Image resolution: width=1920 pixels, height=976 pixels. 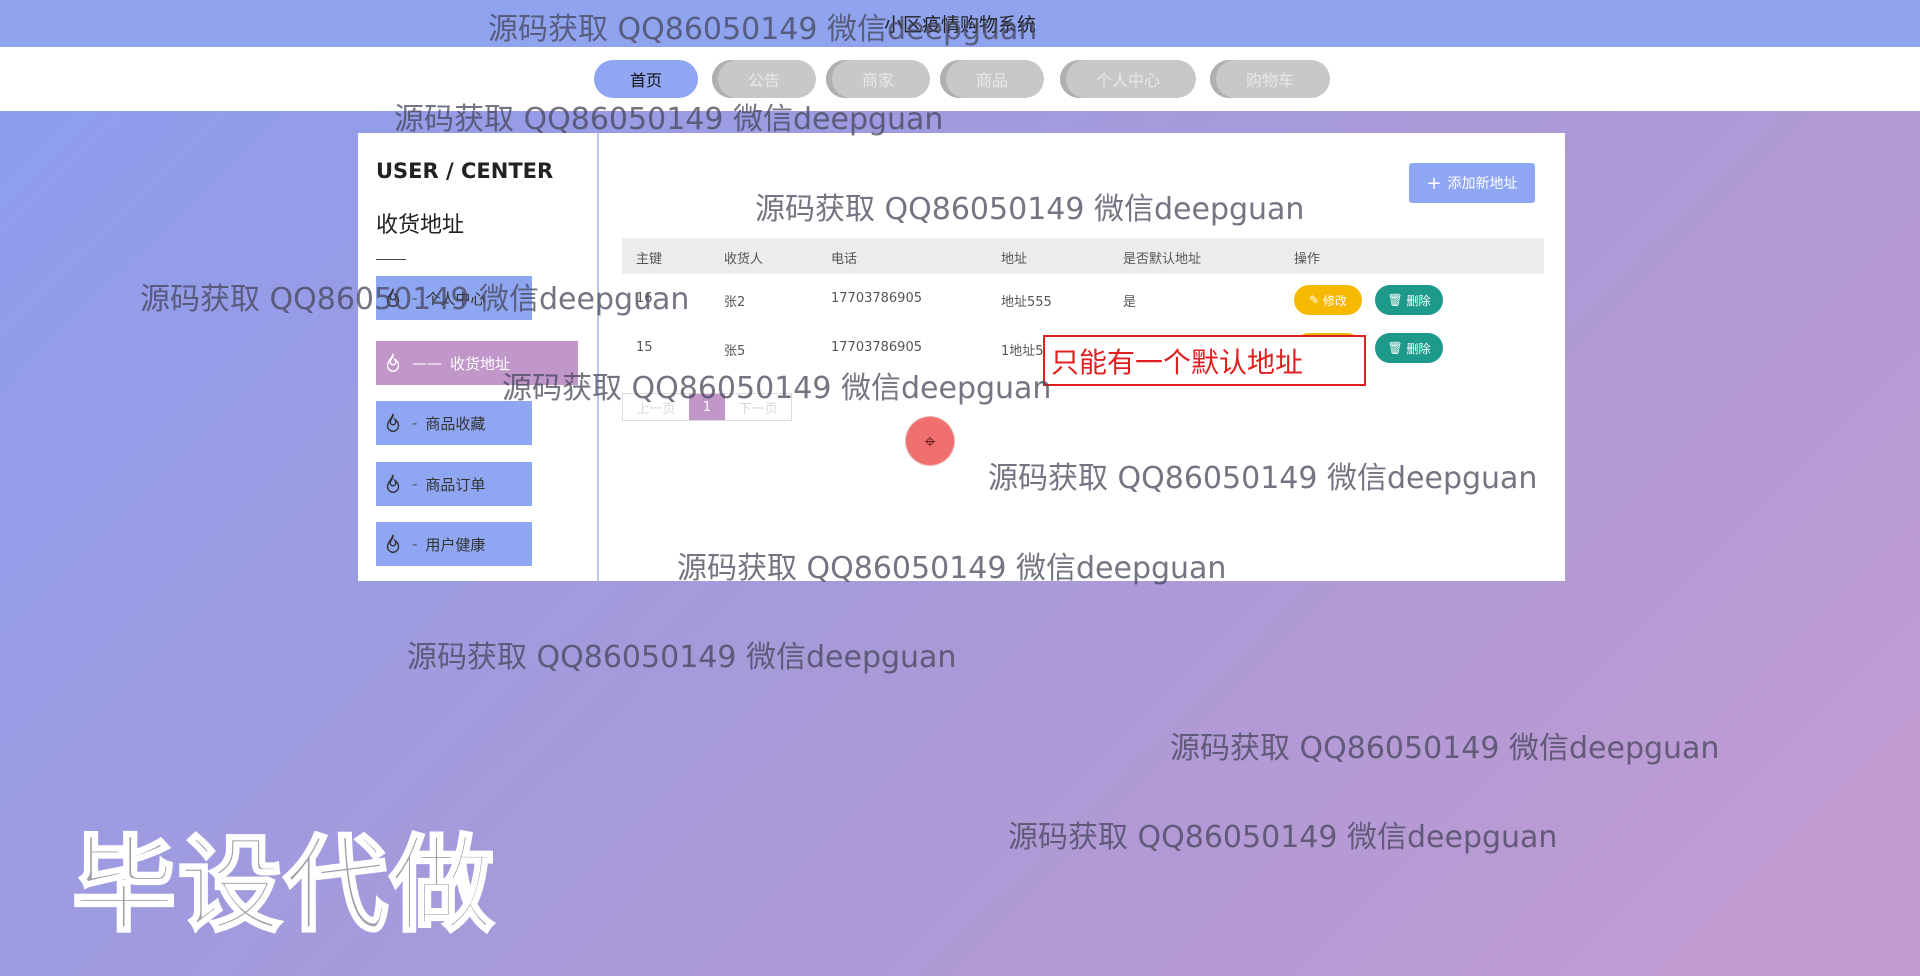 What do you see at coordinates (420, 225) in the screenshot?
I see `sidebar-subtitle: 收货地址` at bounding box center [420, 225].